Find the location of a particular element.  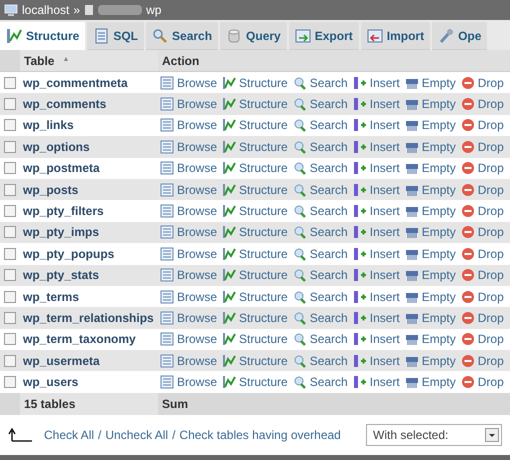

tab: Import is located at coordinates (395, 36).